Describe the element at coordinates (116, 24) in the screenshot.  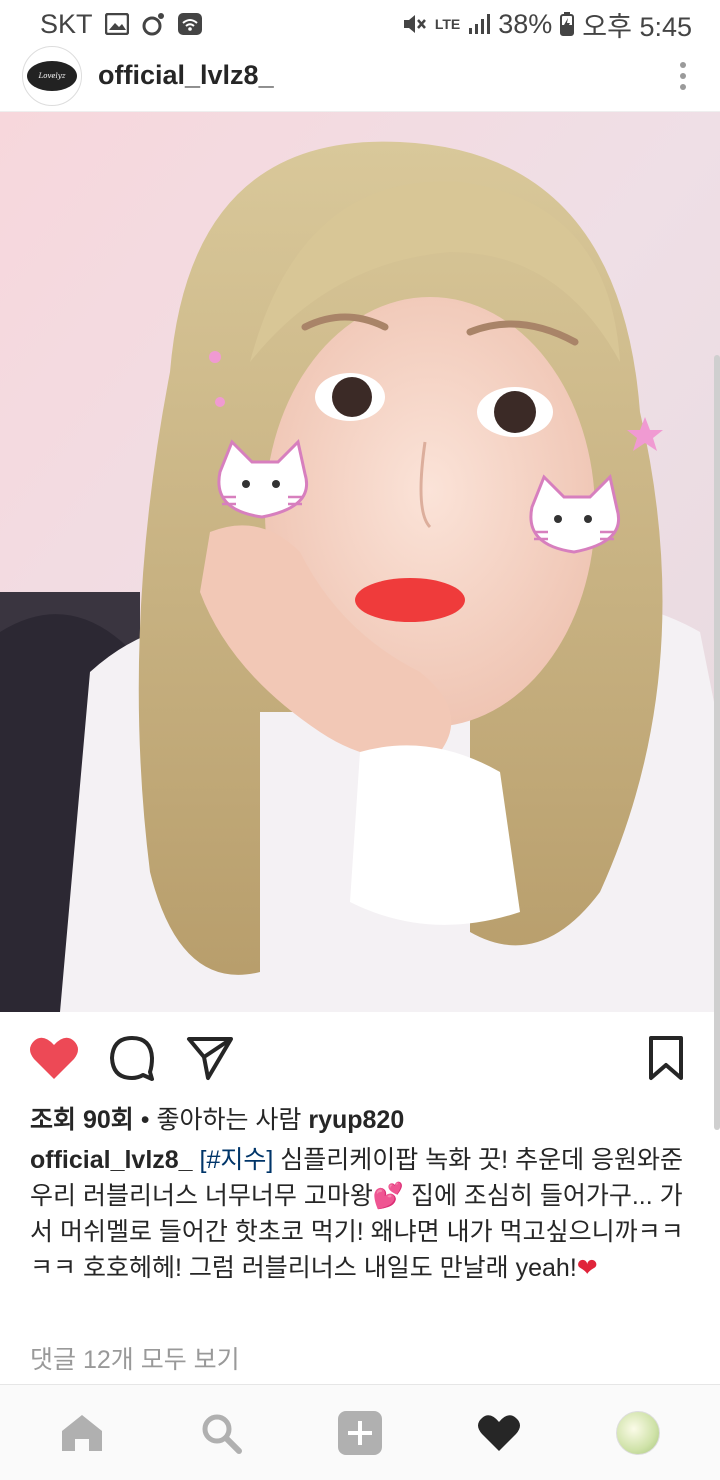
I see `gallery-icon` at that location.